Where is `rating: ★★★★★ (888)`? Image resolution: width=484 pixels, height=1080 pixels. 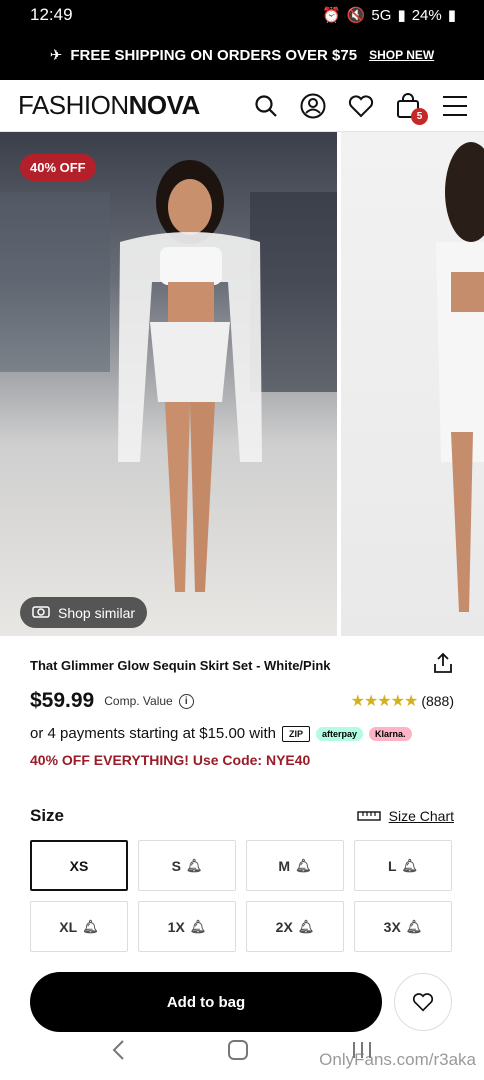 rating: ★★★★★ (888) is located at coordinates (402, 701).